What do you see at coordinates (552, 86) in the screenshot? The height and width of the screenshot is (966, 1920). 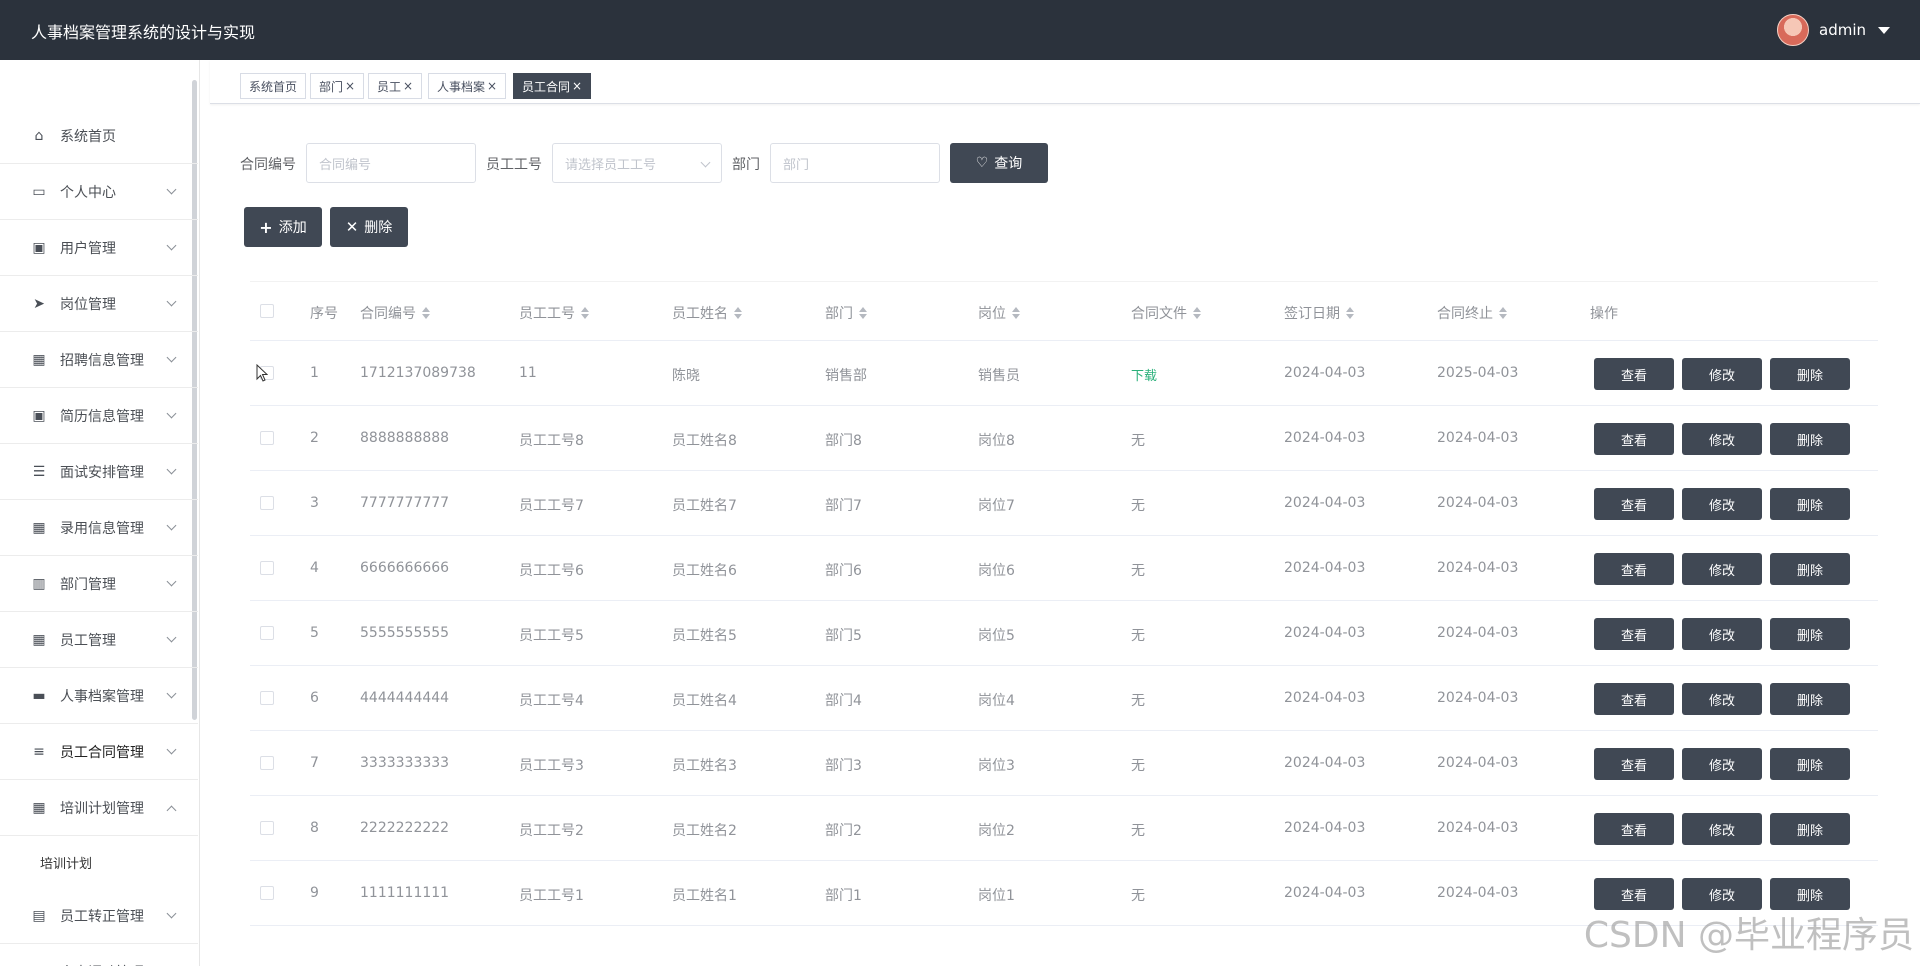 I see `tab-4: 员工合同 ×` at bounding box center [552, 86].